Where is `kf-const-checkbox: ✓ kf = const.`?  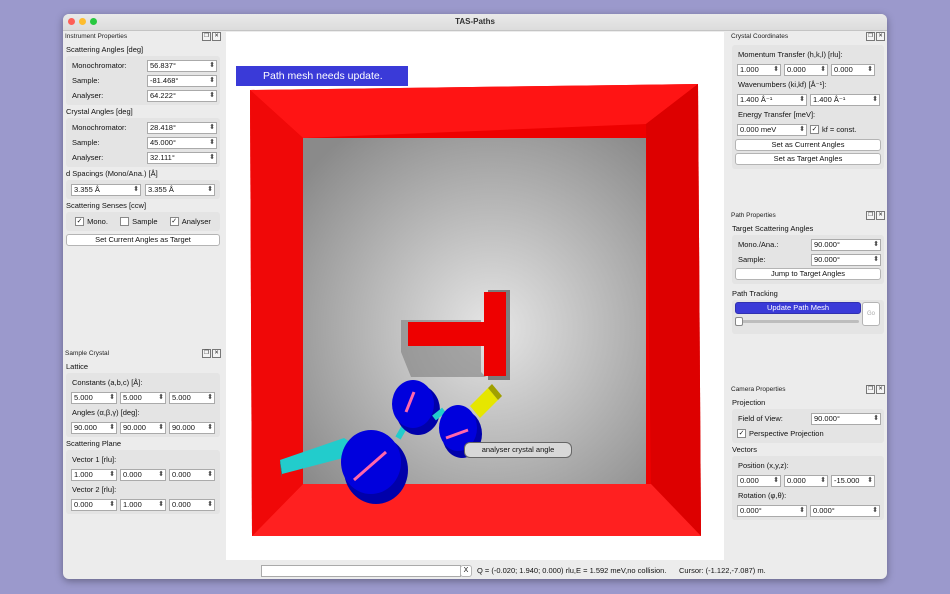 kf-const-checkbox: ✓ kf = const. is located at coordinates (833, 129).